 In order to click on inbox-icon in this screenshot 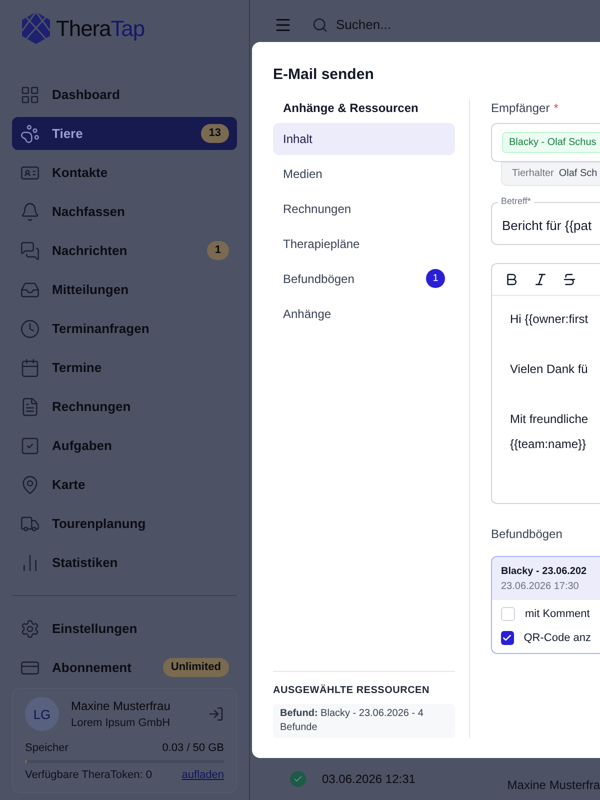, I will do `click(30, 290)`.